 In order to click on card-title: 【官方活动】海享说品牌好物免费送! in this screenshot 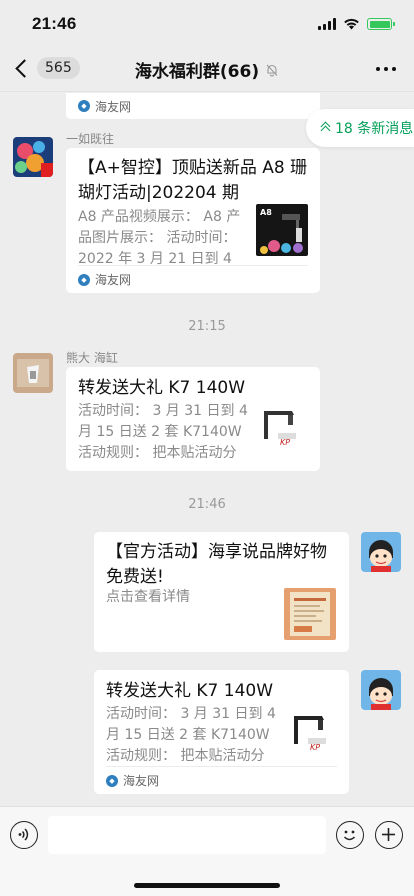, I will do `click(216, 564)`.